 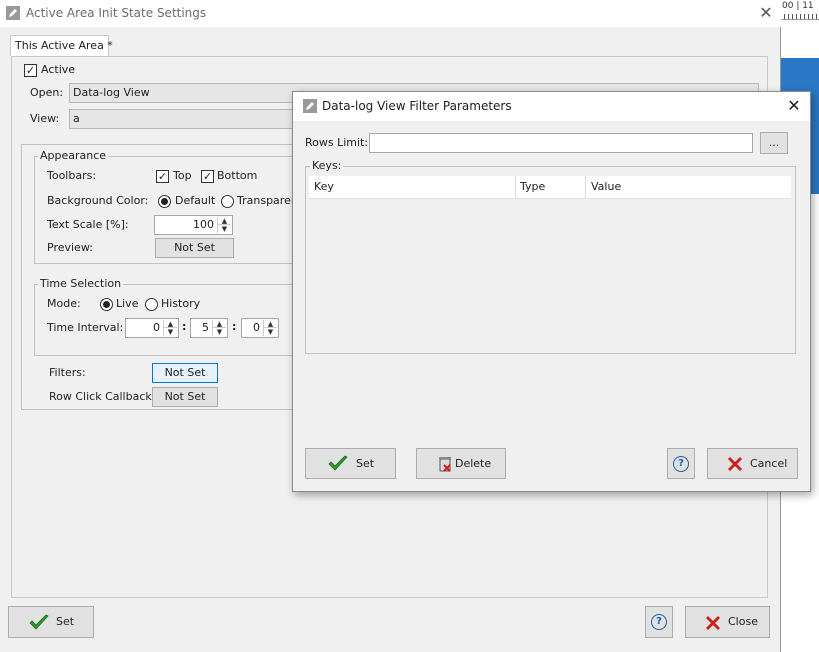 What do you see at coordinates (337, 142) in the screenshot?
I see `rows-limit-label: Rows Limit:` at bounding box center [337, 142].